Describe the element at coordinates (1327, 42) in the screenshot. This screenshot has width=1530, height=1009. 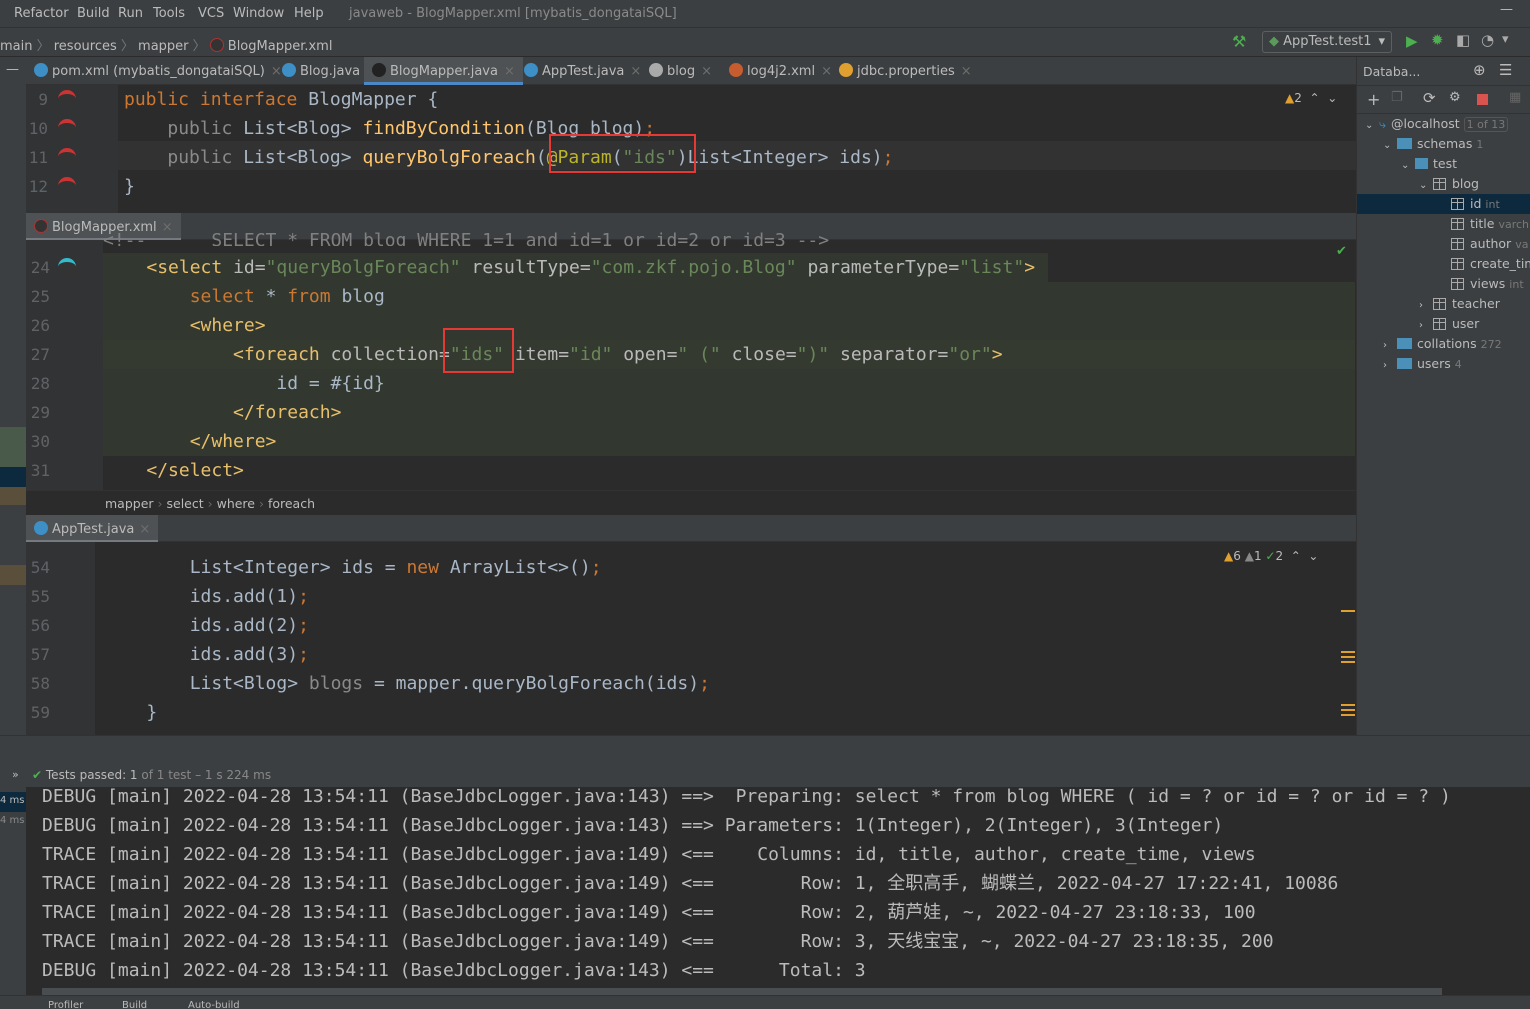
I see `run-config-dropdown: ◆ AppTest.test1 ▾` at that location.